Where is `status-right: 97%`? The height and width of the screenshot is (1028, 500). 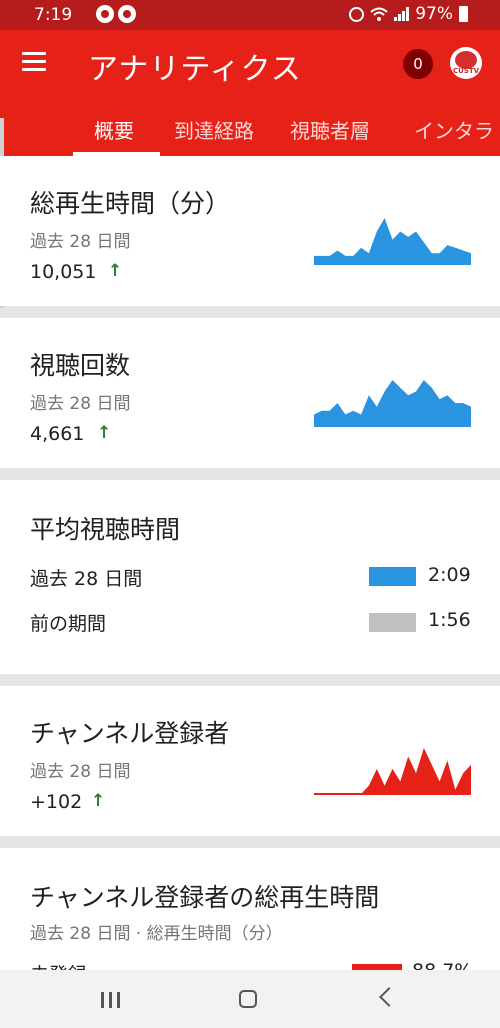 status-right: 97% is located at coordinates (408, 14).